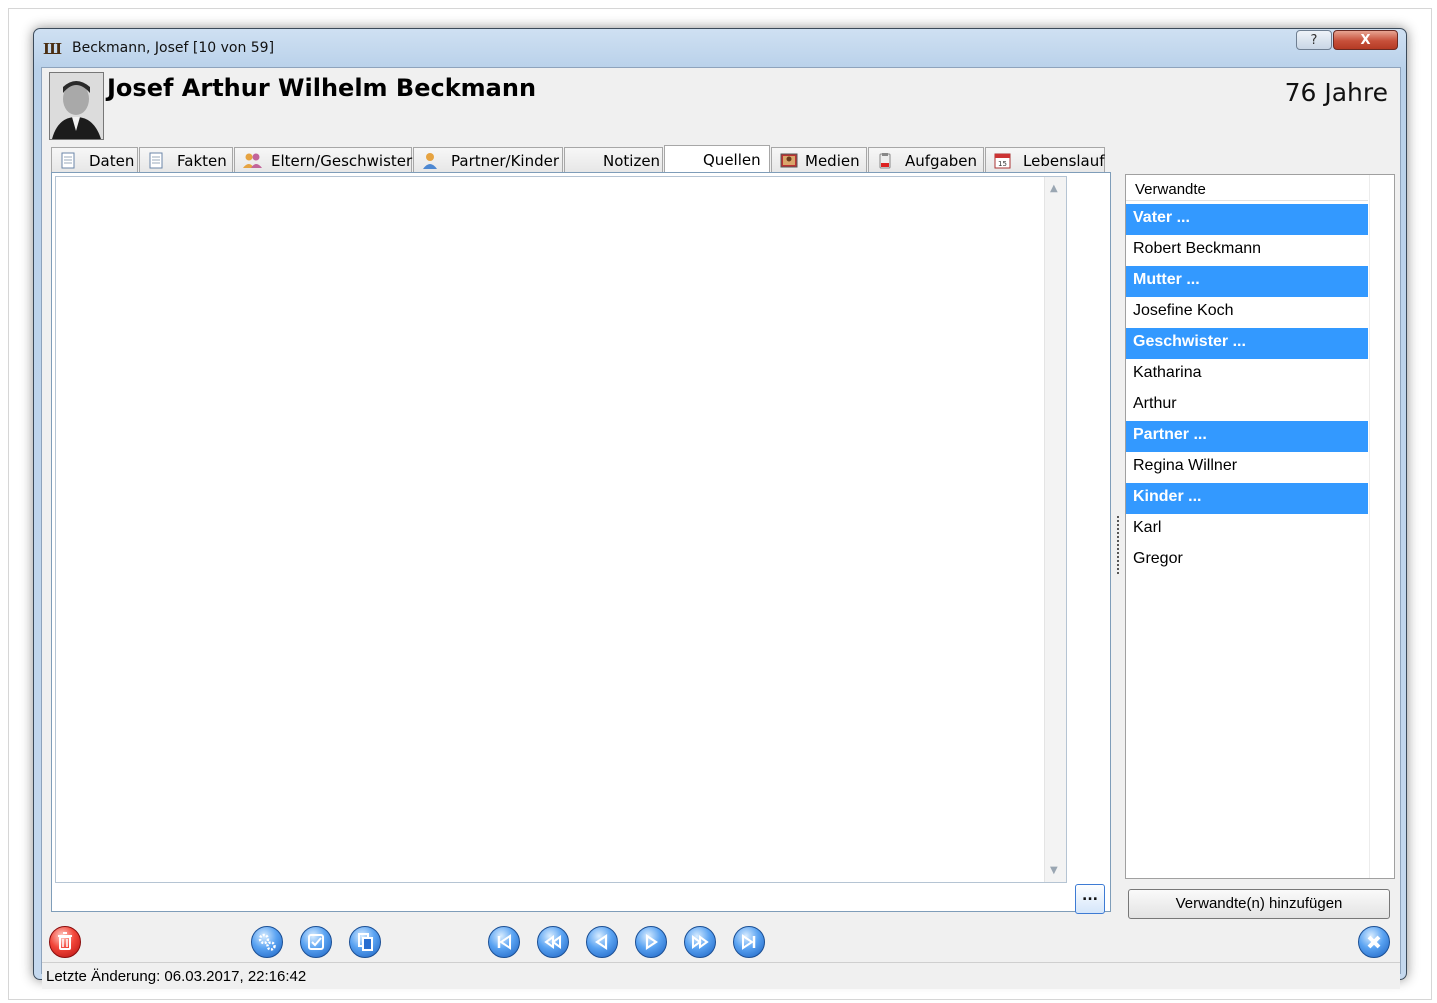 The image size is (1437, 1003). I want to click on last-record-button, so click(749, 942).